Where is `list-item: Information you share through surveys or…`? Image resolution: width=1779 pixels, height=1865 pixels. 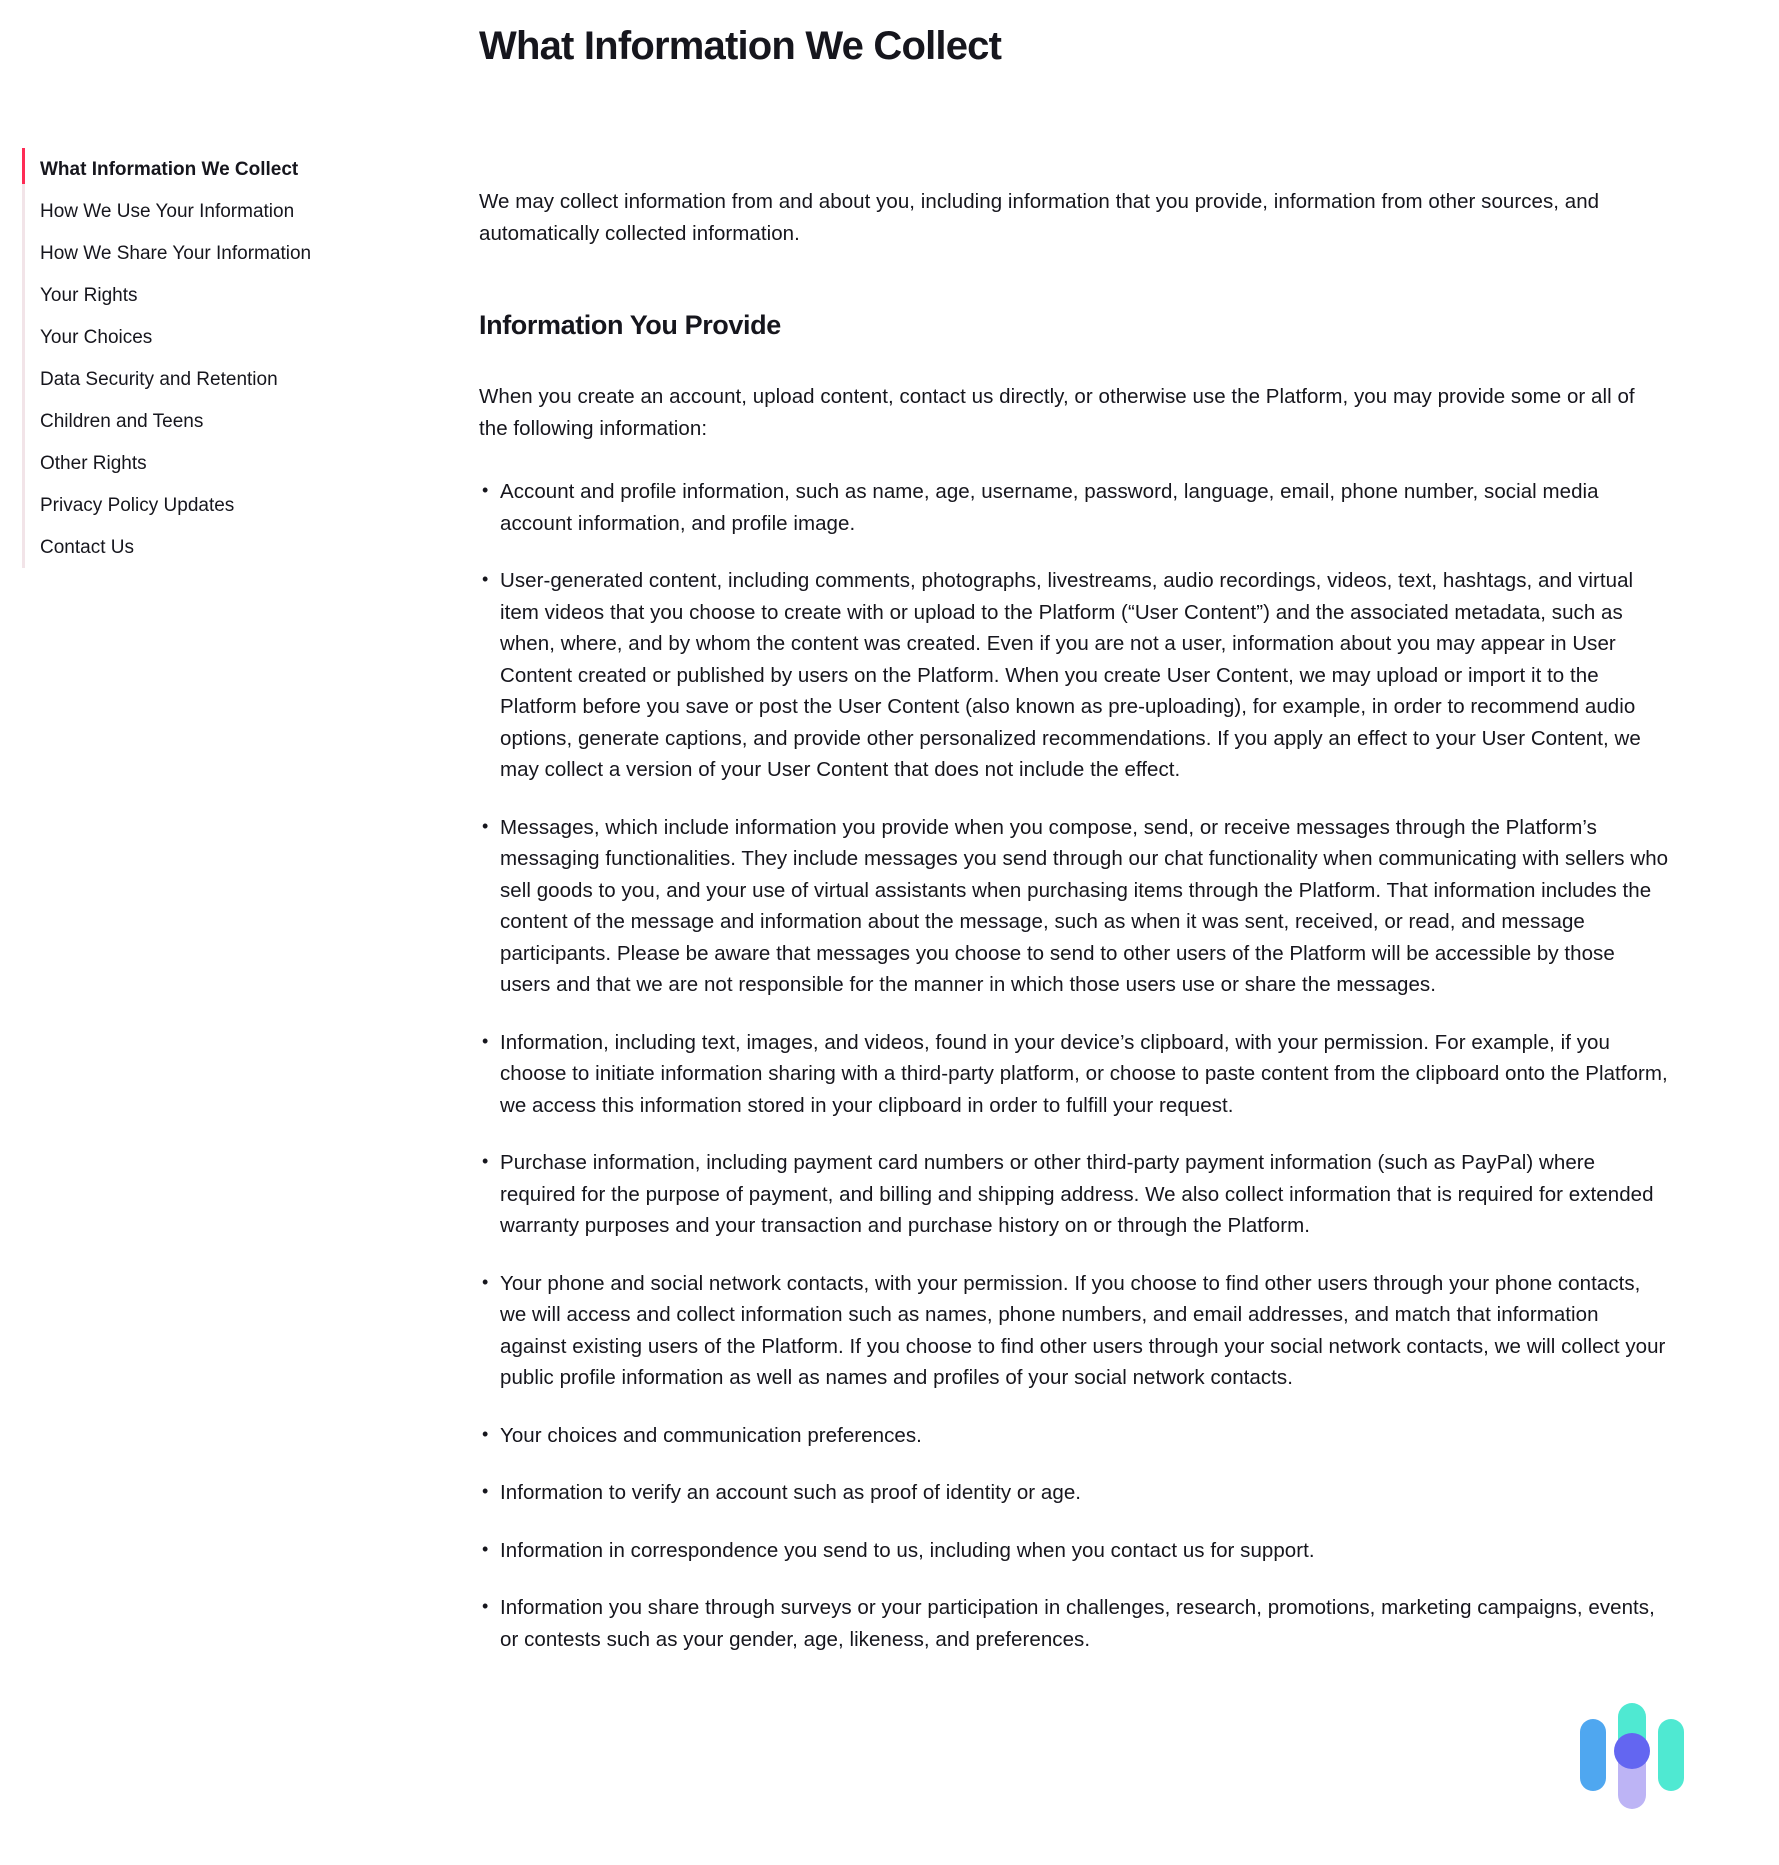
list-item: Information you share through surveys or… is located at coordinates (1074, 1623).